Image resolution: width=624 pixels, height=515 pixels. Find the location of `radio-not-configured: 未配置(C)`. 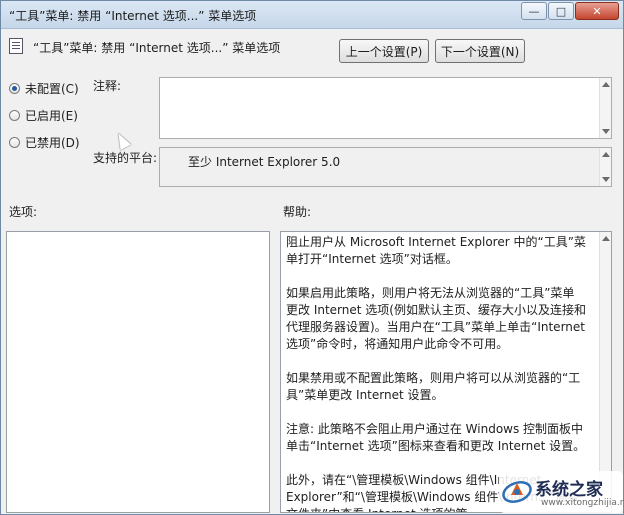

radio-not-configured: 未配置(C) is located at coordinates (44, 88).